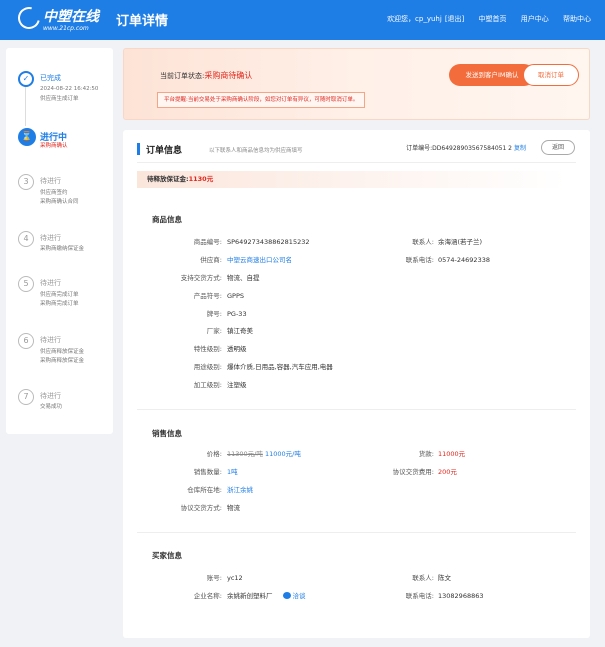 This screenshot has height=647, width=605. Describe the element at coordinates (54, 146) in the screenshot. I see `step-desc: 采购商确认` at that location.